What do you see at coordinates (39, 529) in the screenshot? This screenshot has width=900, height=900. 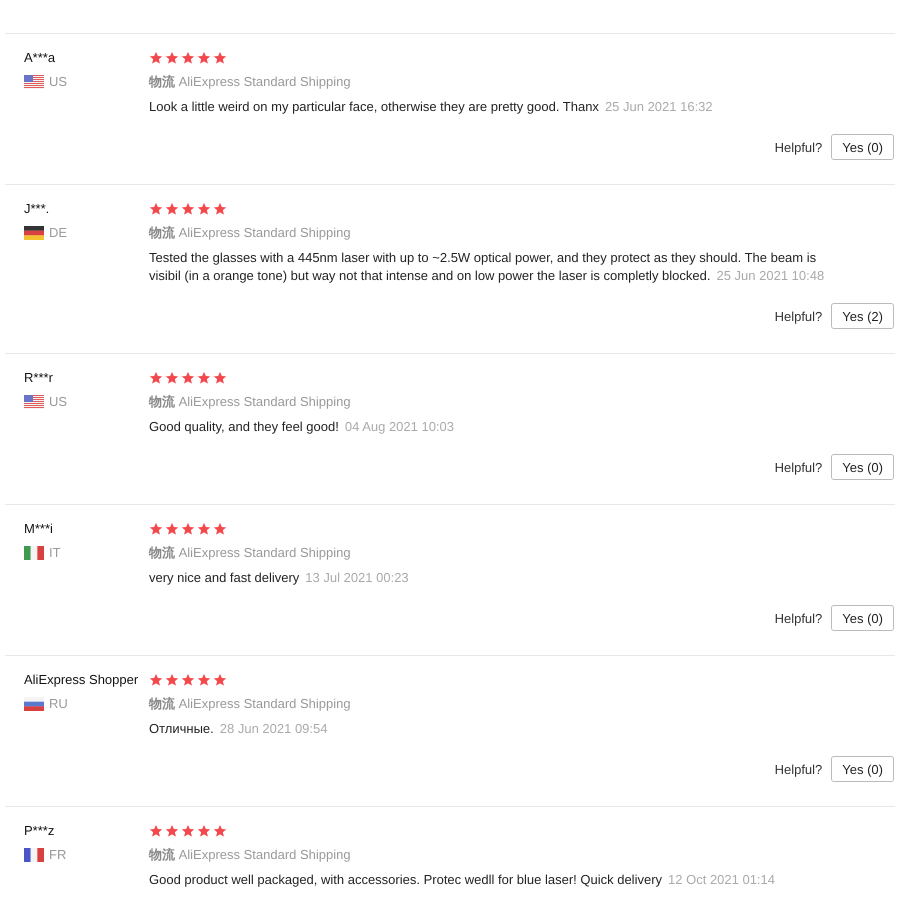 I see `reviewer-name: M***i` at bounding box center [39, 529].